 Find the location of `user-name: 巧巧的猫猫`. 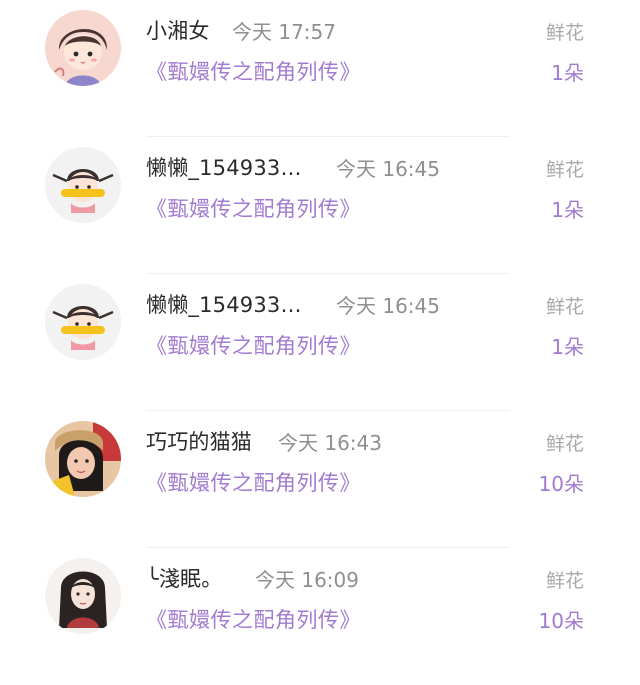

user-name: 巧巧的猫猫 is located at coordinates (199, 441).